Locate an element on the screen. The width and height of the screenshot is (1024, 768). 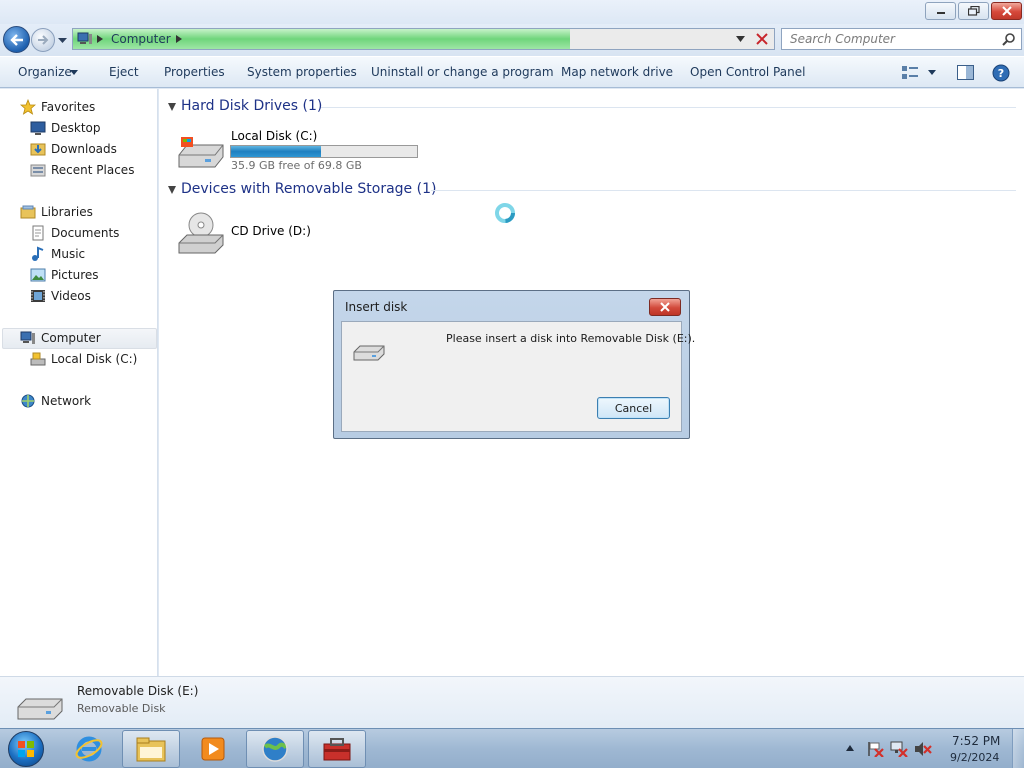
folder-icon is located at coordinates (151, 749).